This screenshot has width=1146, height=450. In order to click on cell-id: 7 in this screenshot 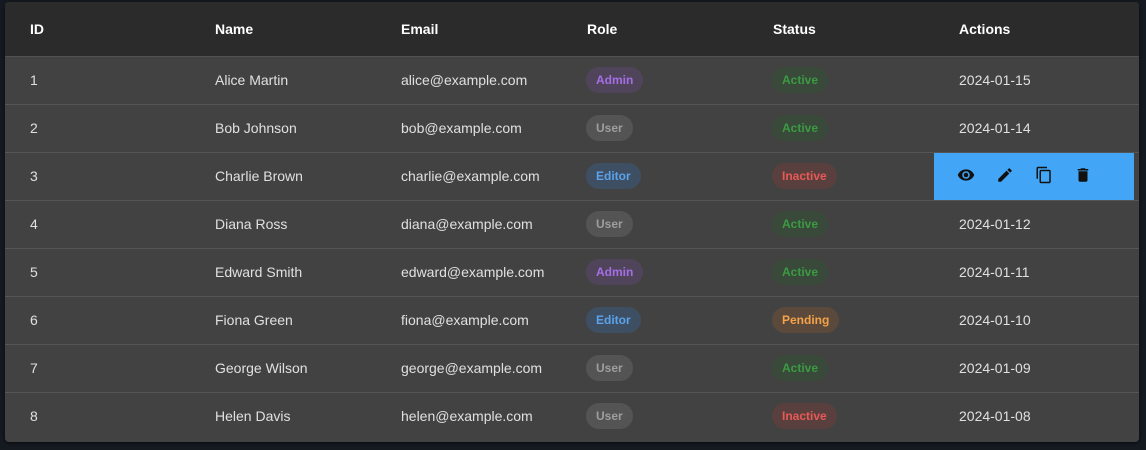, I will do `click(97, 368)`.